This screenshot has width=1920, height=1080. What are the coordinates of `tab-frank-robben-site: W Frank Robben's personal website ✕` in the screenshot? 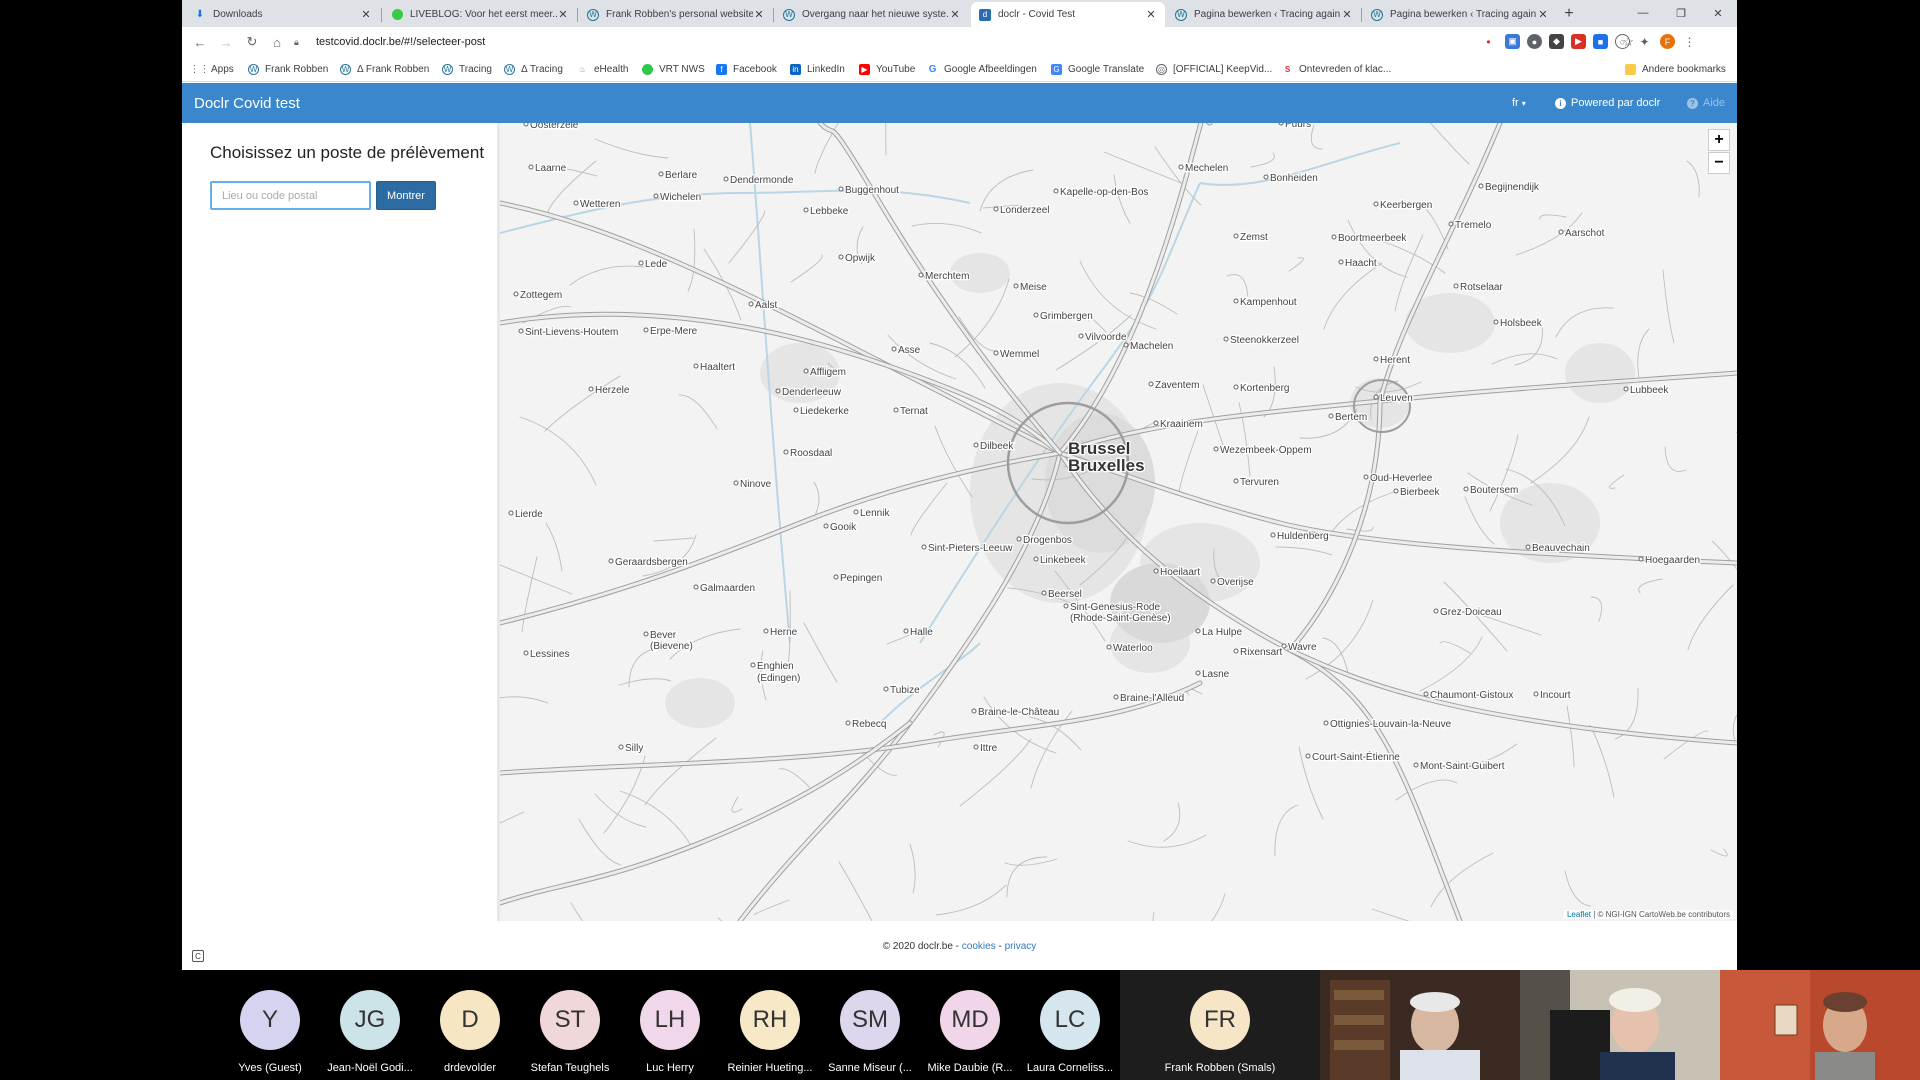 It's located at (676, 14).